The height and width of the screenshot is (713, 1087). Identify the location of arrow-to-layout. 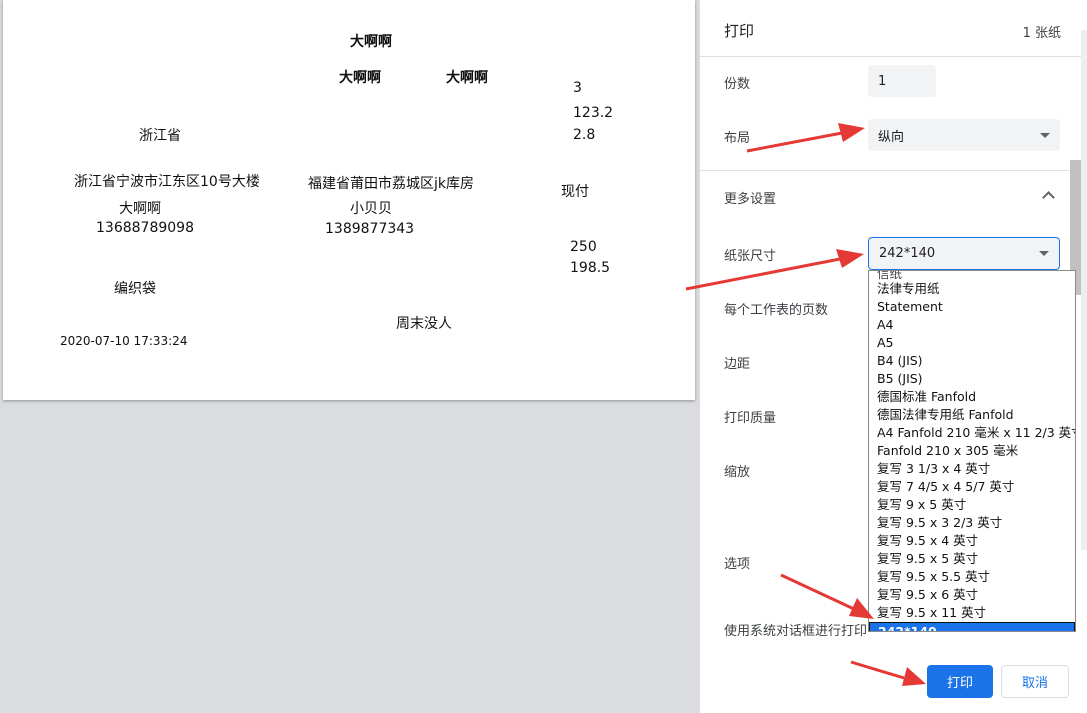
(794, 142).